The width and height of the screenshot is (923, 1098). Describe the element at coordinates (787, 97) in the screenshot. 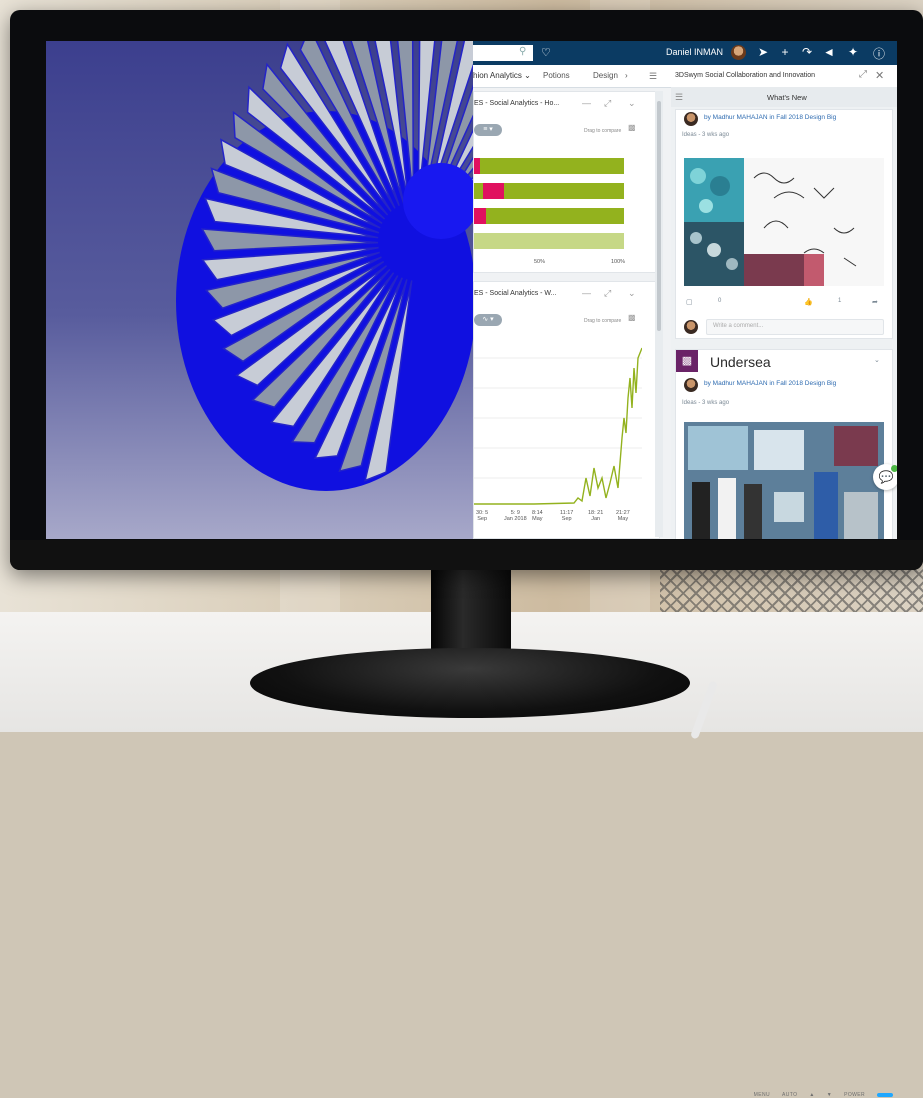

I see `feed-title: What's New` at that location.